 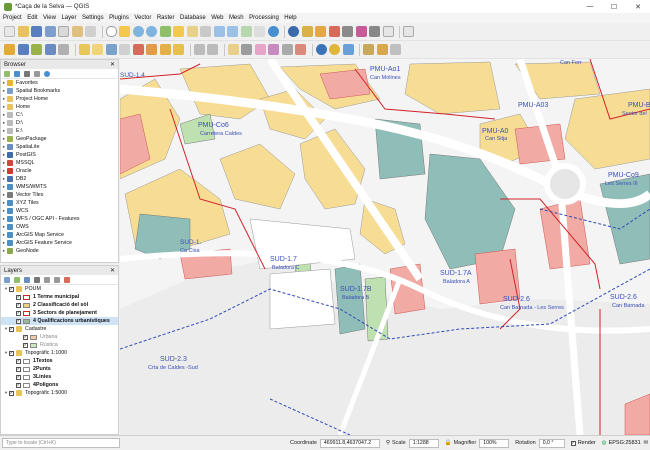 What do you see at coordinates (59, 91) in the screenshot?
I see `browser-item: ▸ Spatial Bookmarks` at bounding box center [59, 91].